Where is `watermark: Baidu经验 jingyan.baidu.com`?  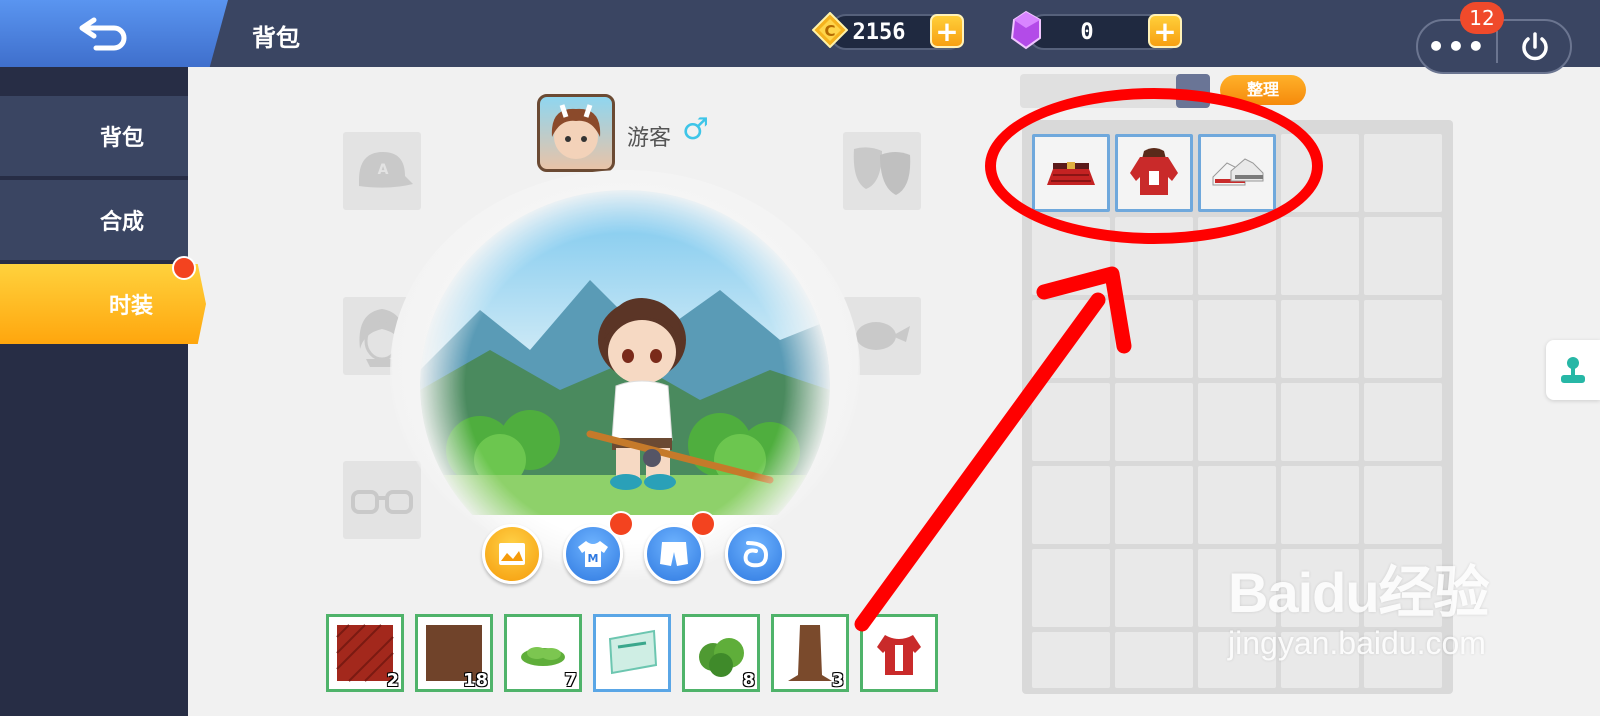 watermark: Baidu经验 jingyan.baidu.com is located at coordinates (1359, 605).